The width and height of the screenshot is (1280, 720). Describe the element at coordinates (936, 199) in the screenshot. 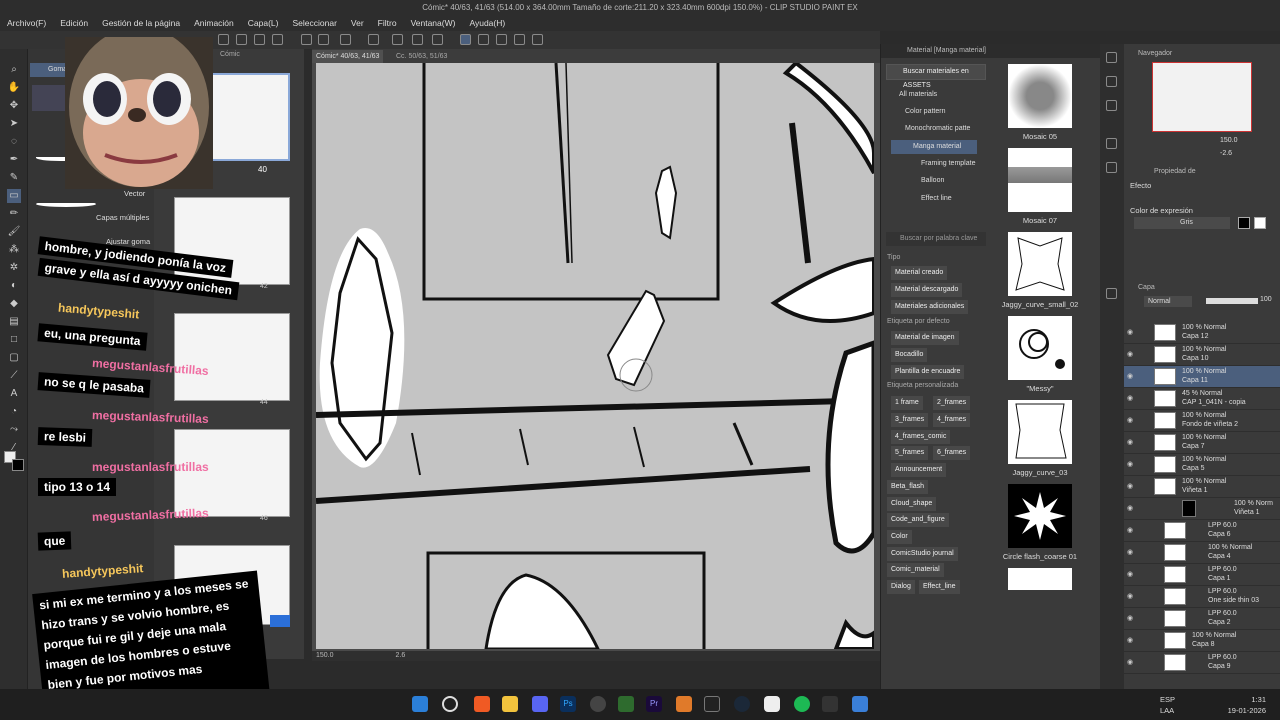

I see `tree-effect-line: Effect line` at that location.